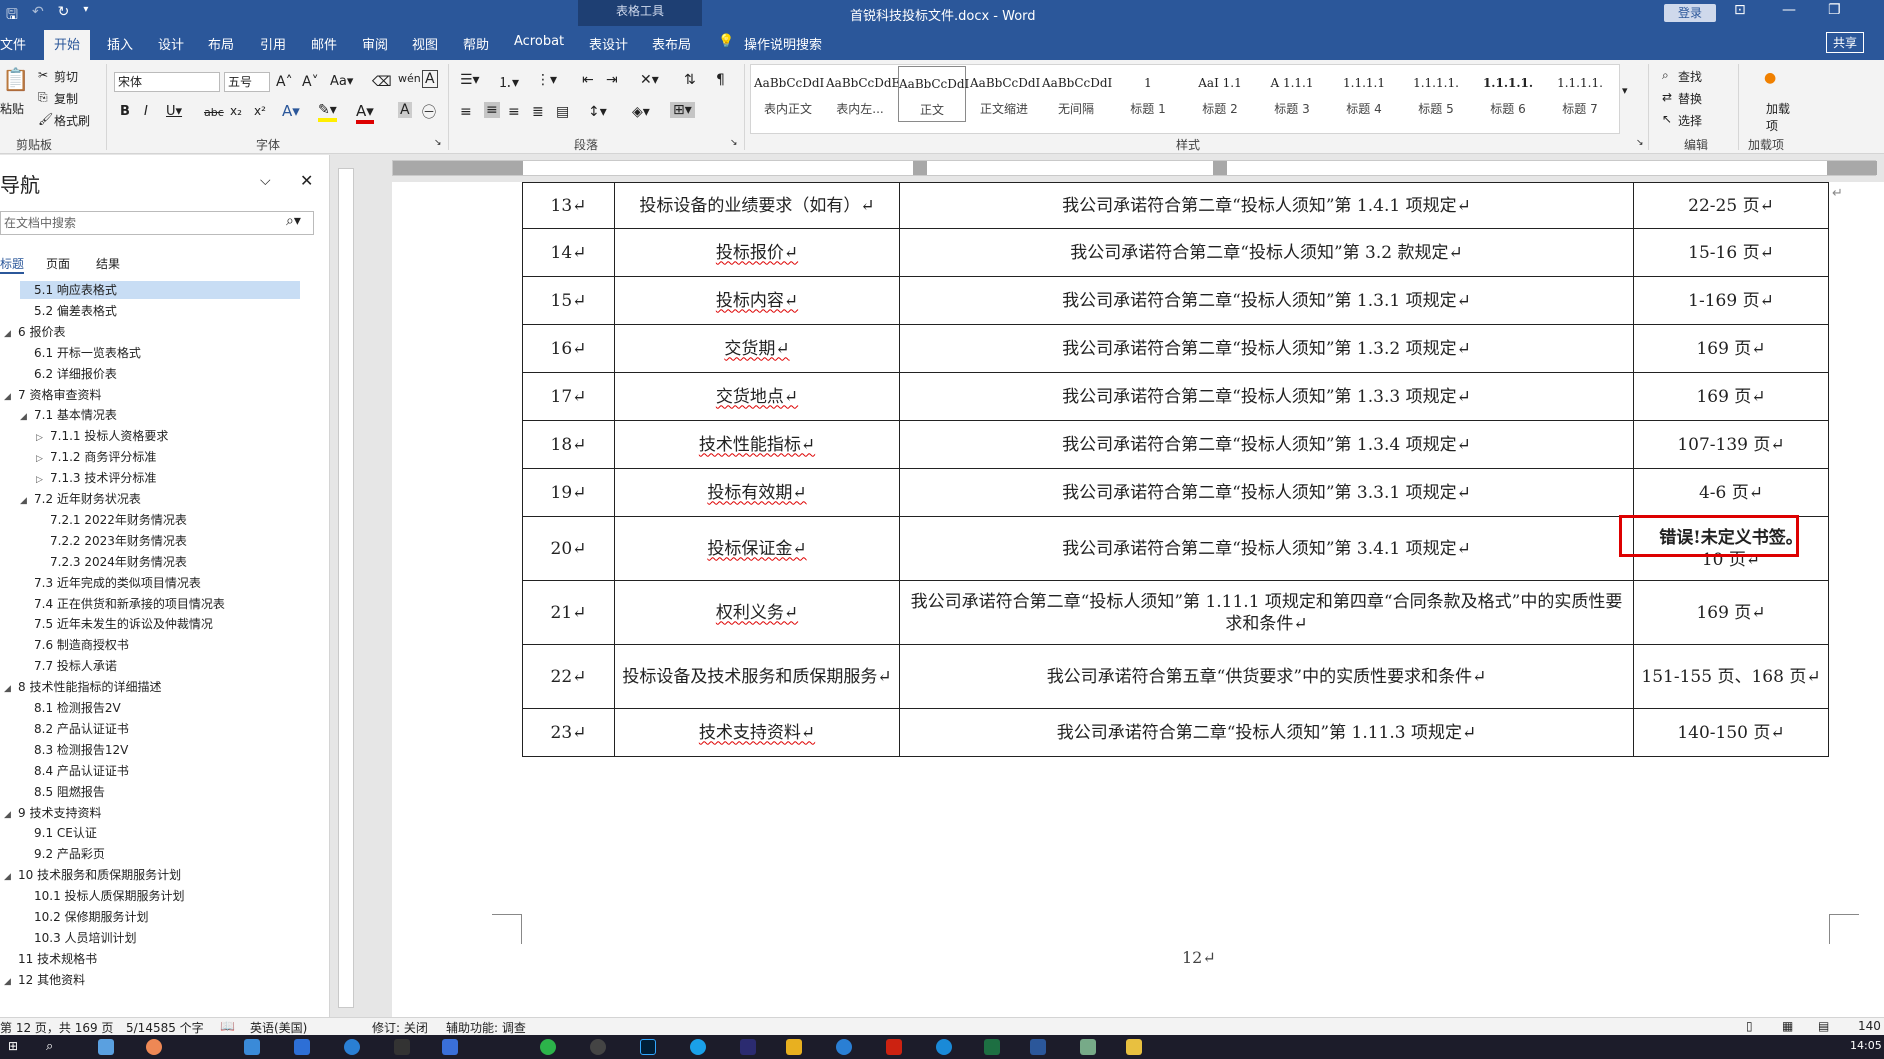 The image size is (1884, 1059). Describe the element at coordinates (284, 82) in the screenshot. I see `grow-font-icon: A˄` at that location.